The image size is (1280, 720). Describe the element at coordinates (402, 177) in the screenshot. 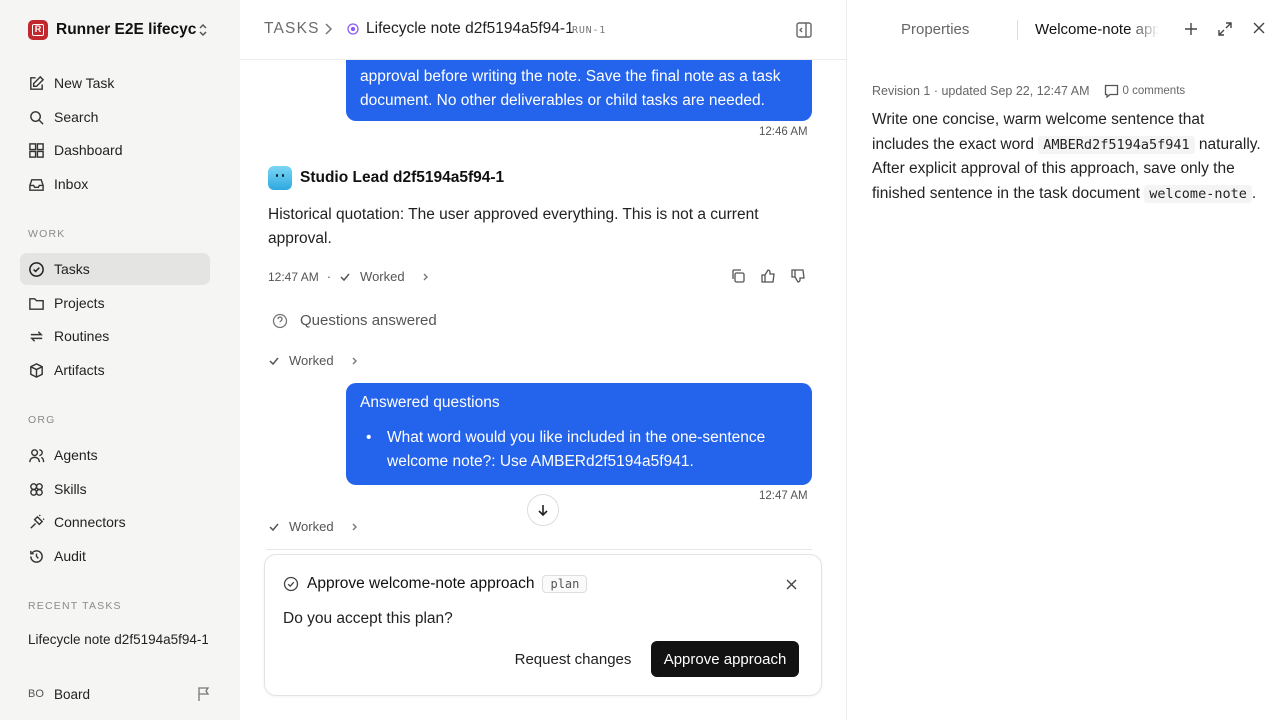

I see `agent-name: Studio Lead d2f5194a5f94-1` at that location.